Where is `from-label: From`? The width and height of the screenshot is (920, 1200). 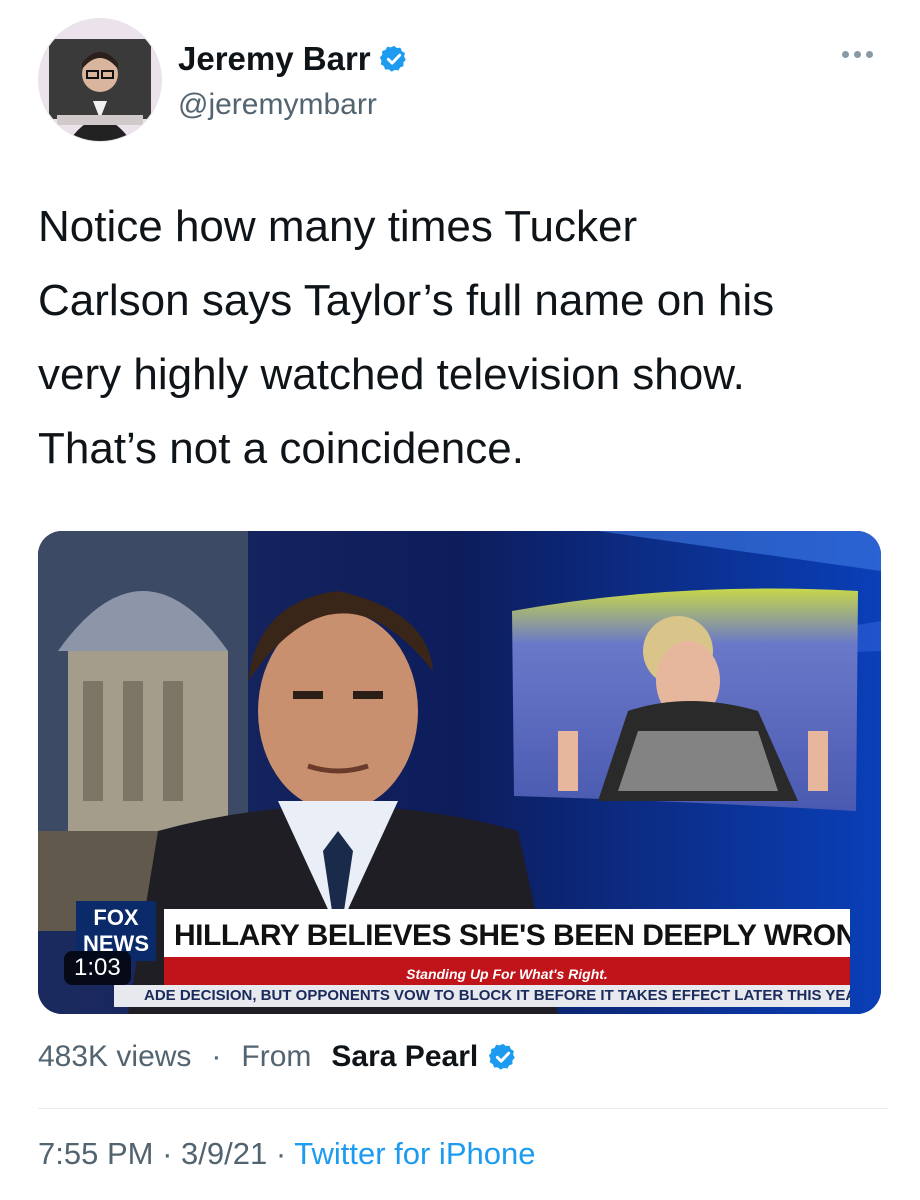 from-label: From is located at coordinates (276, 1056).